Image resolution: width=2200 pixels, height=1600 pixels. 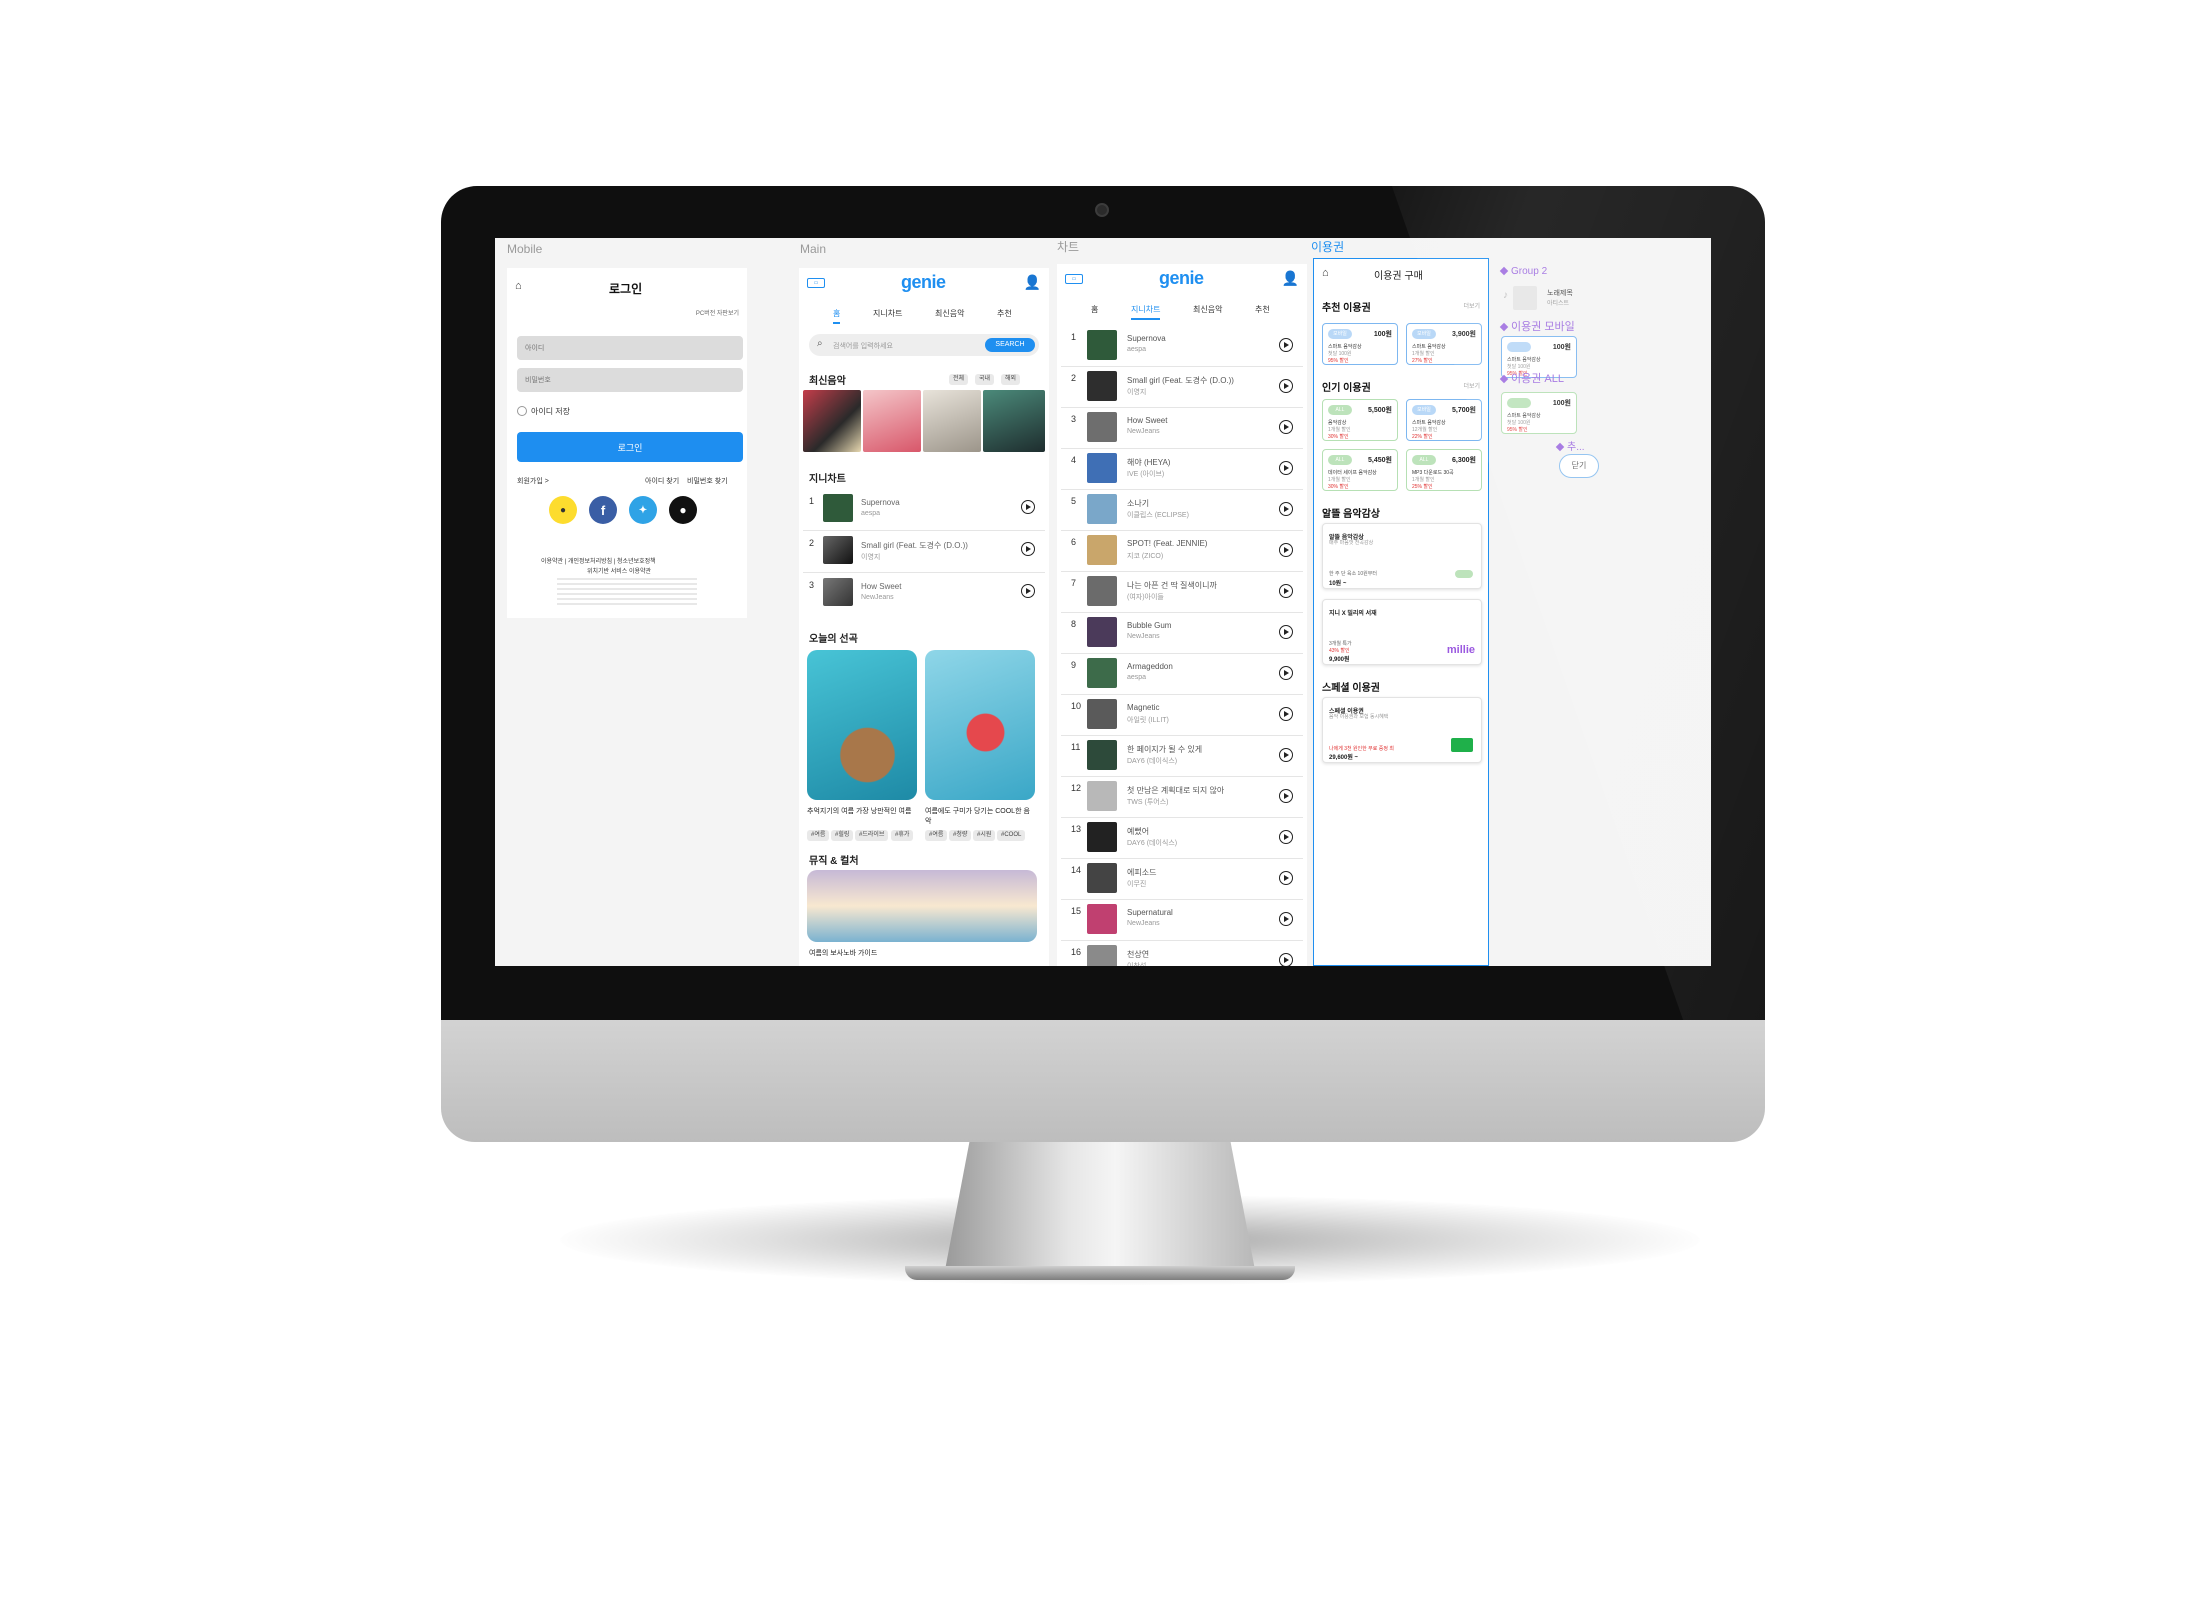 I want to click on table-row: 7 나는 아픈 건 딱 질색이니까 (여자)아이들, so click(x=1182, y=592).